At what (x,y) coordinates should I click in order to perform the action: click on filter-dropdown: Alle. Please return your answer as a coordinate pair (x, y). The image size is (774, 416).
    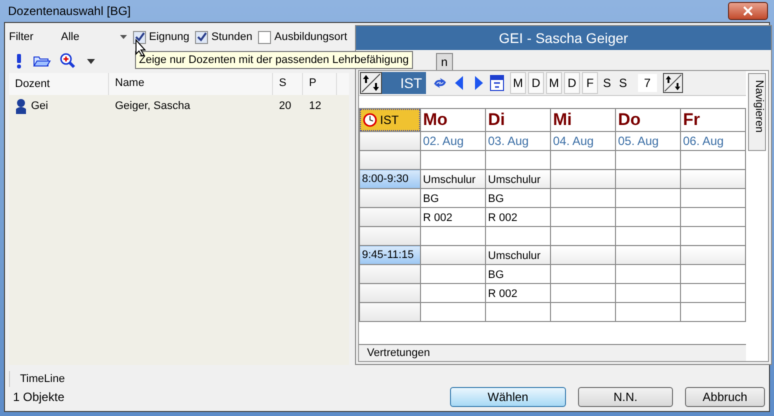
    Looking at the image, I should click on (94, 37).